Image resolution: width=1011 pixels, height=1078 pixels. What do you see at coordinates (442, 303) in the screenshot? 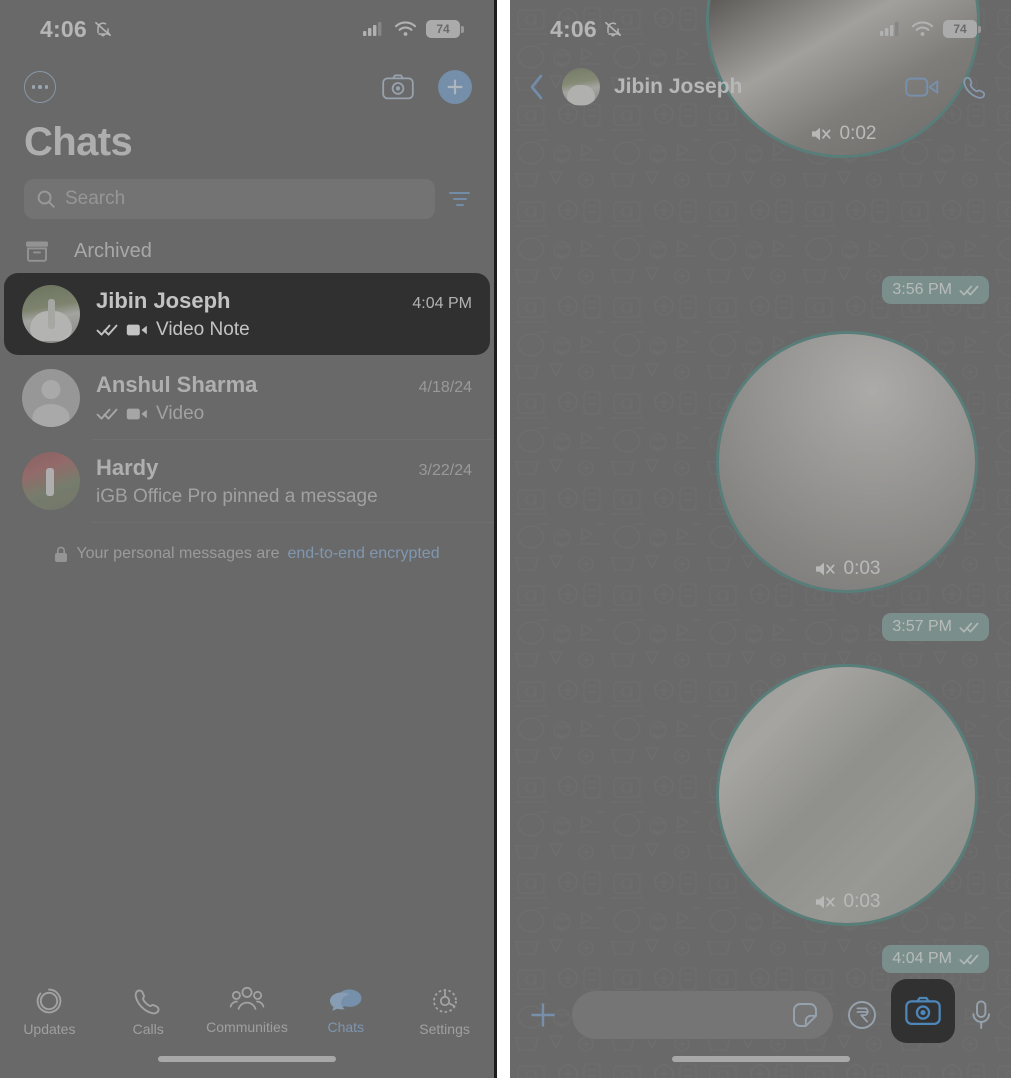
I see `chat-timestamp: 4:04 PM` at bounding box center [442, 303].